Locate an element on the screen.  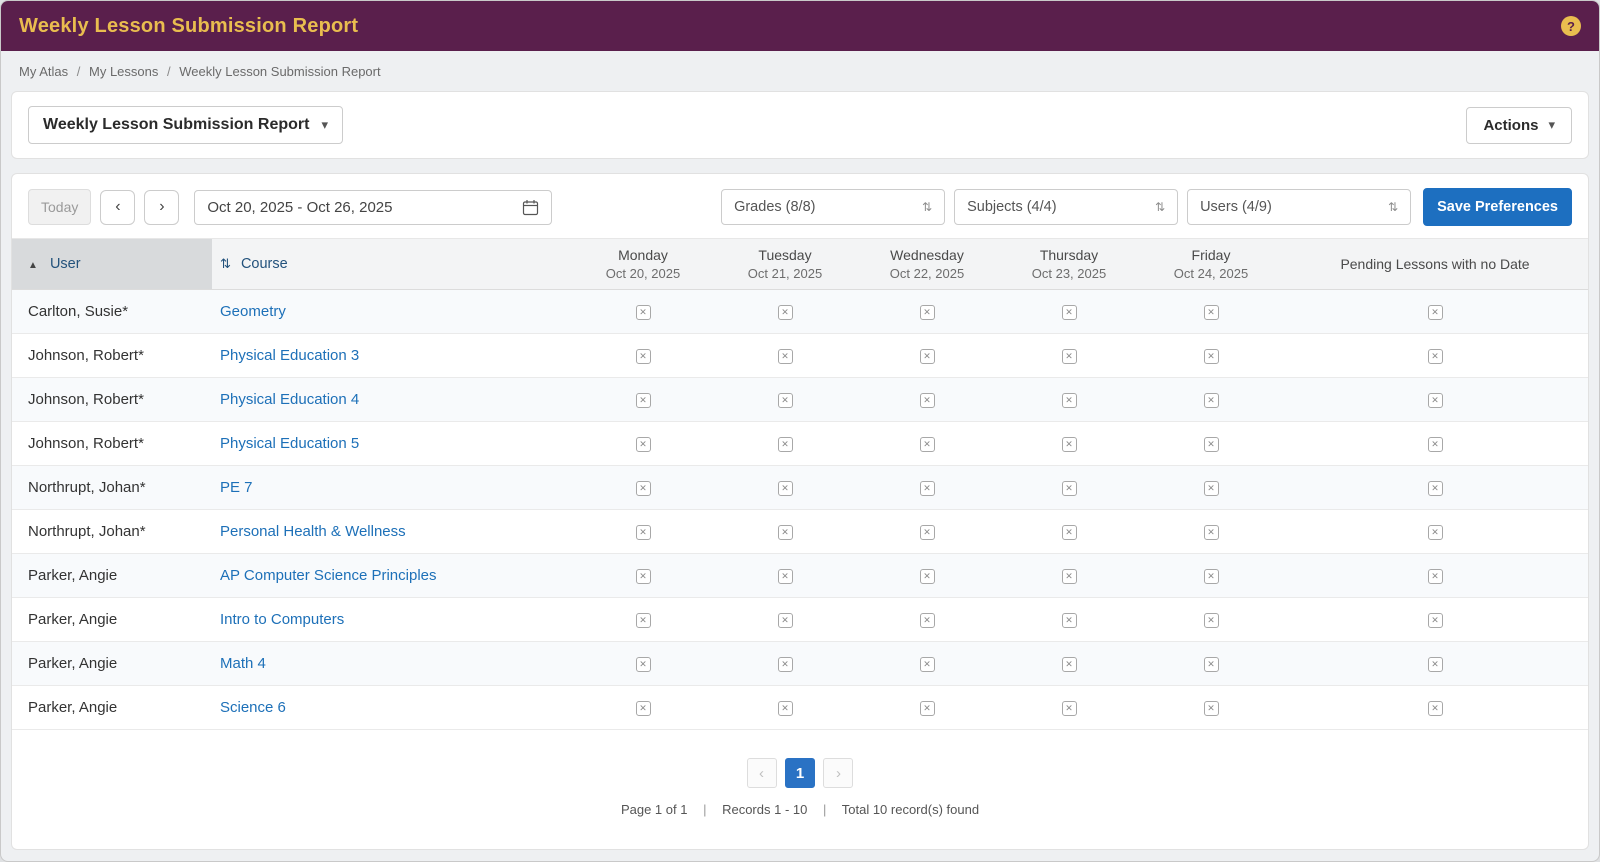
records-range-text: Records 1 - 10 is located at coordinates (765, 809).